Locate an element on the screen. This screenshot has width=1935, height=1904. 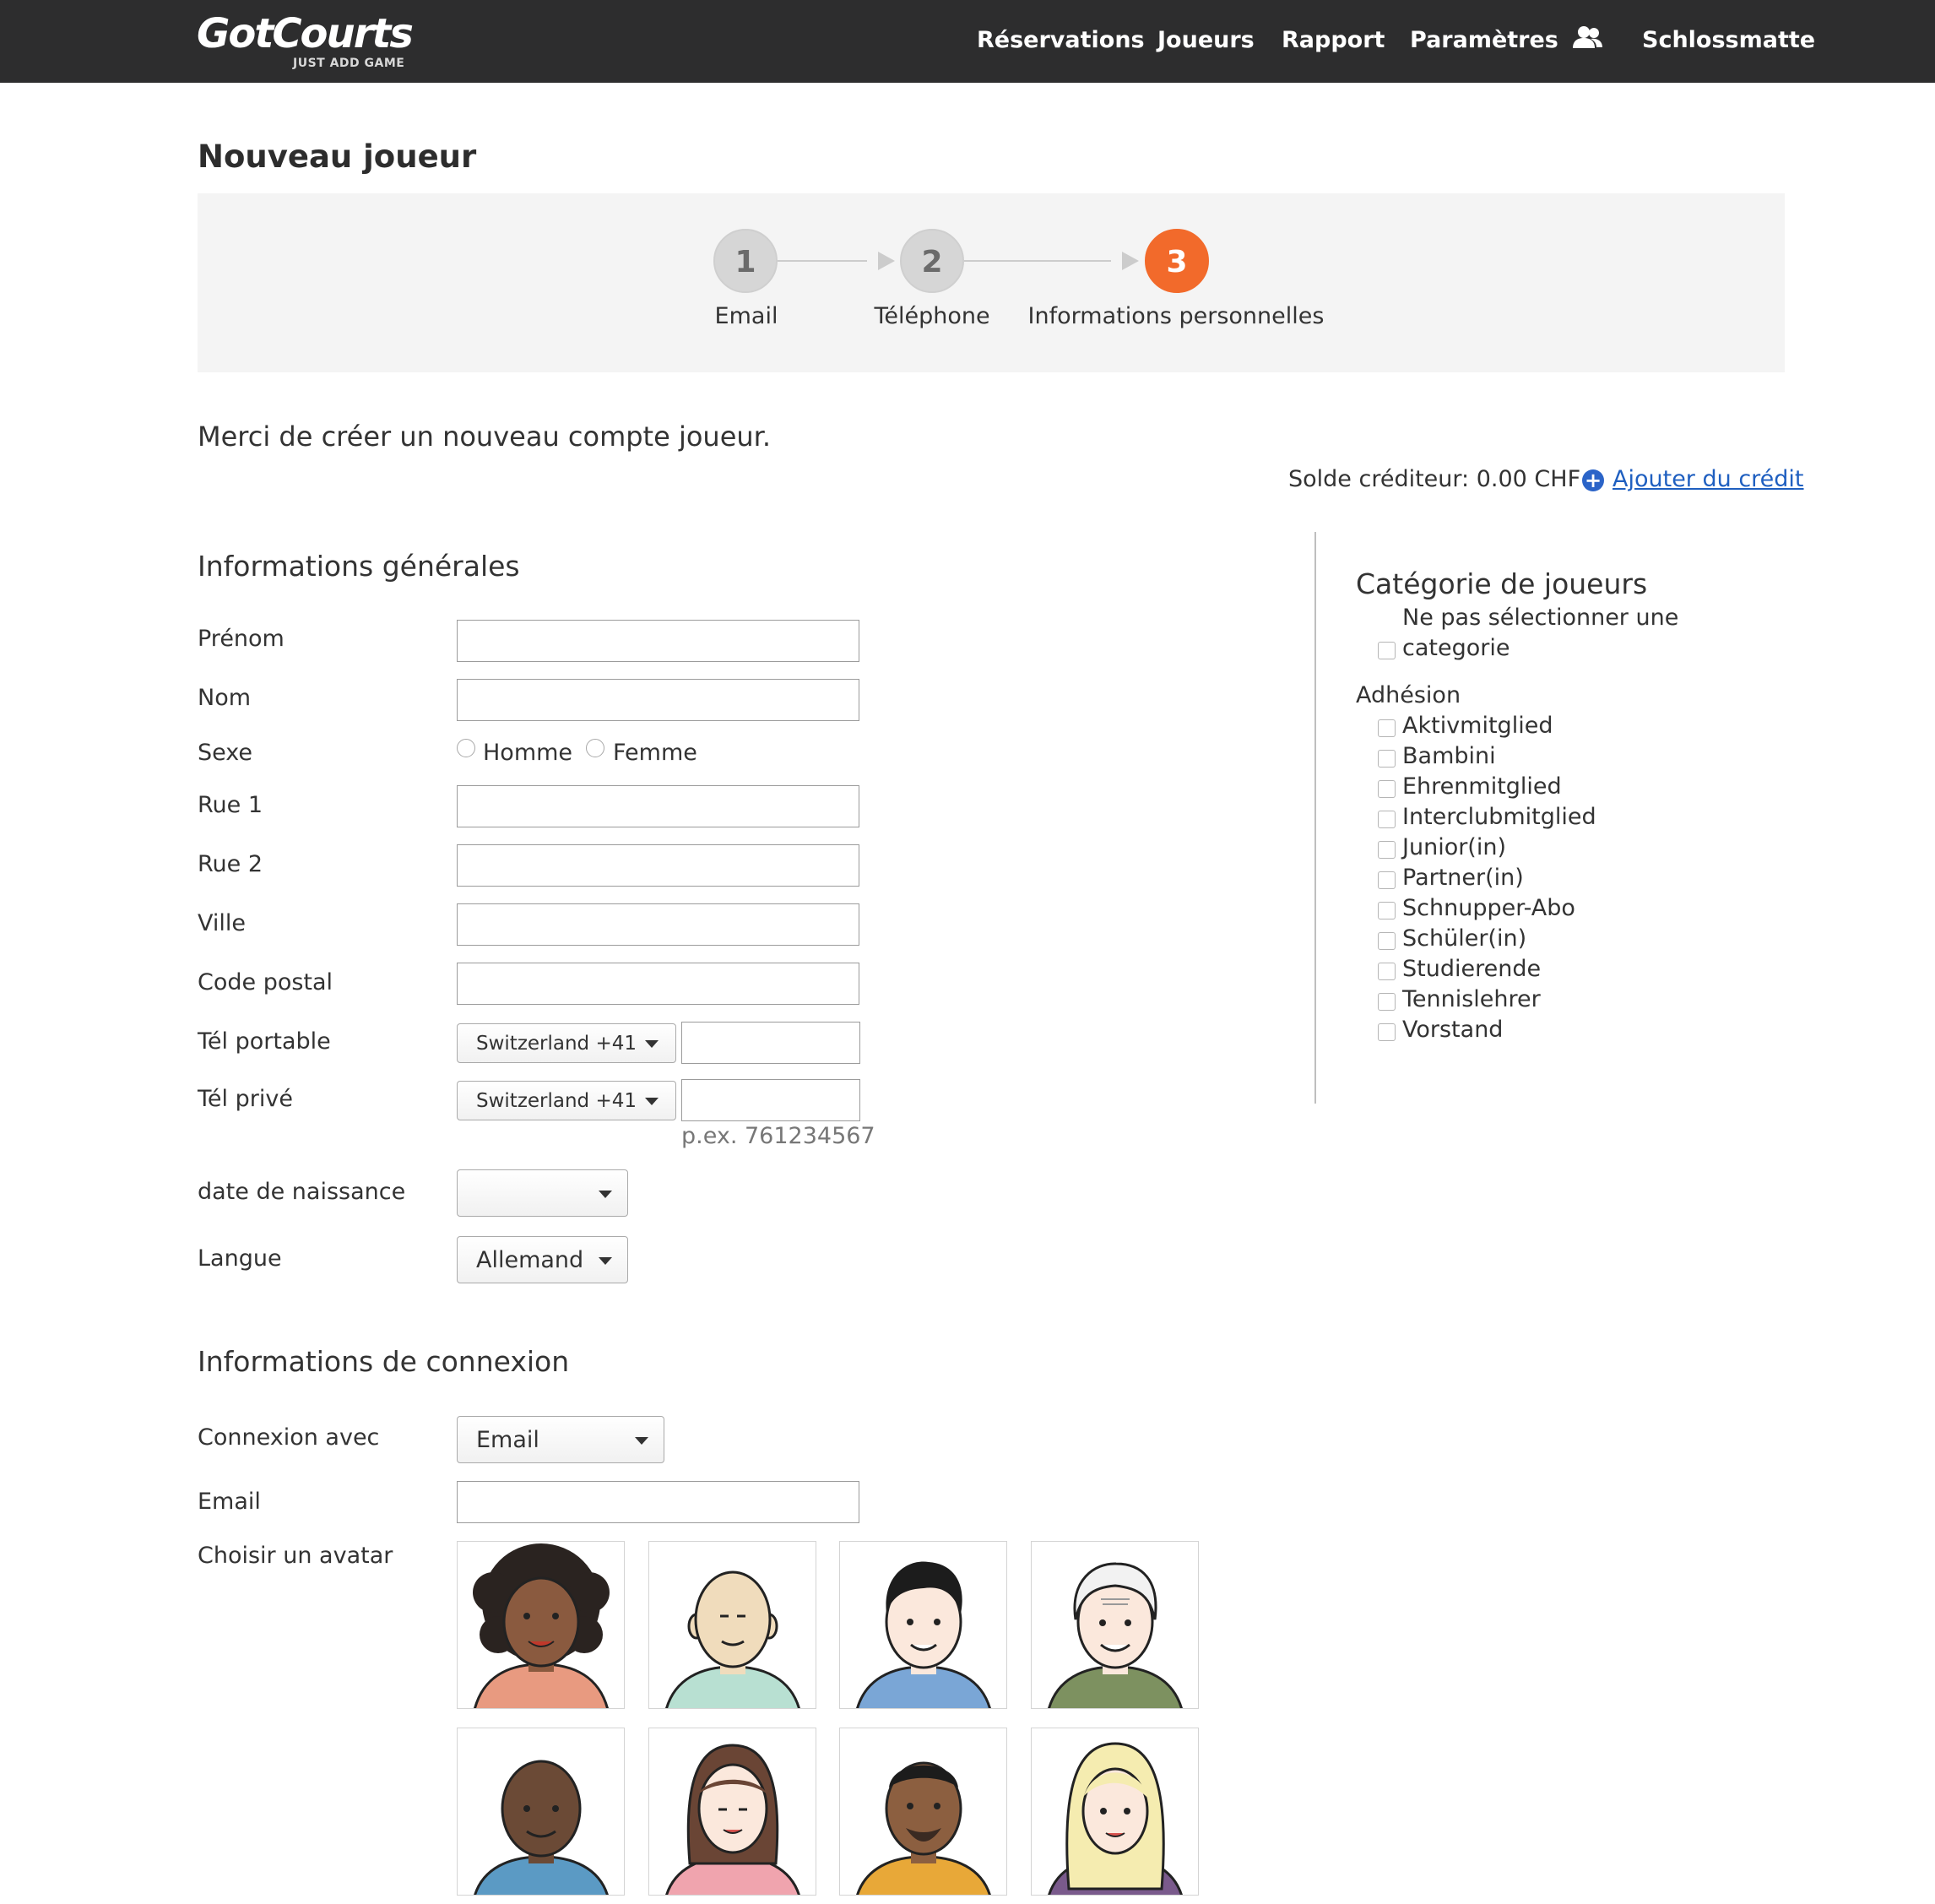
home-phone-label: Tél privé is located at coordinates (245, 1099).